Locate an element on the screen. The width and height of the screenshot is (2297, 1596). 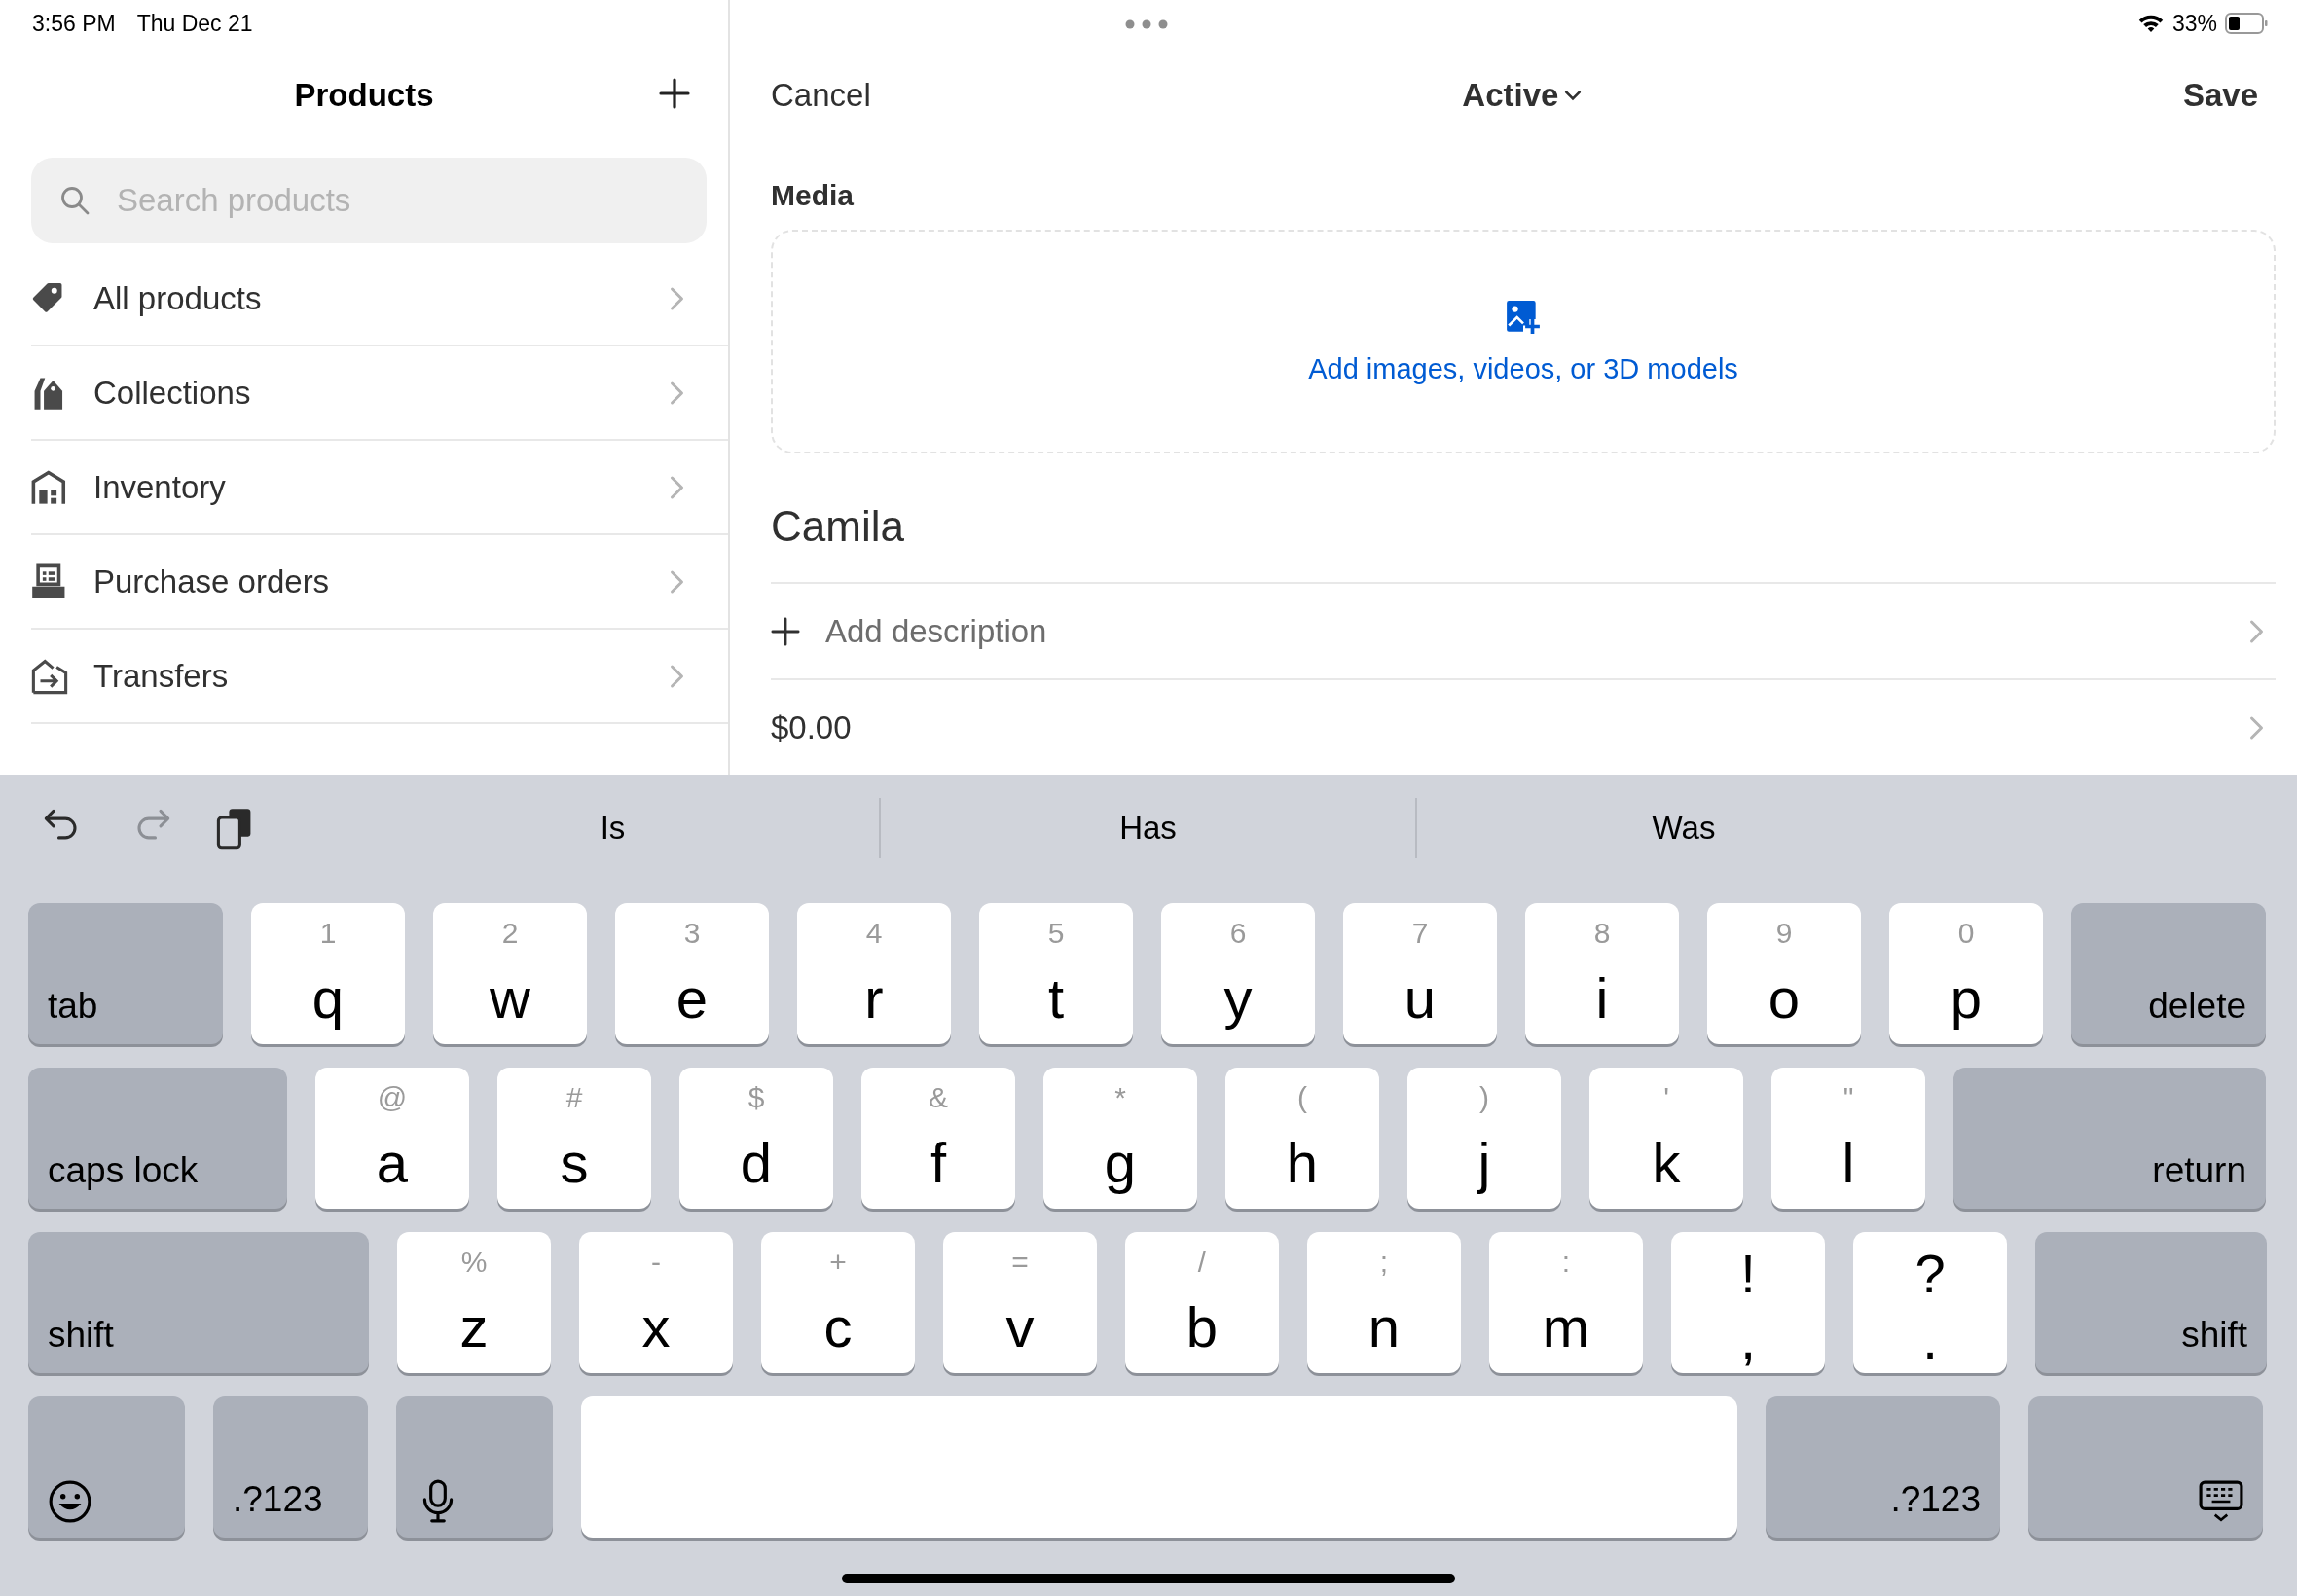
letter-key: ? . is located at coordinates (1930, 1302).